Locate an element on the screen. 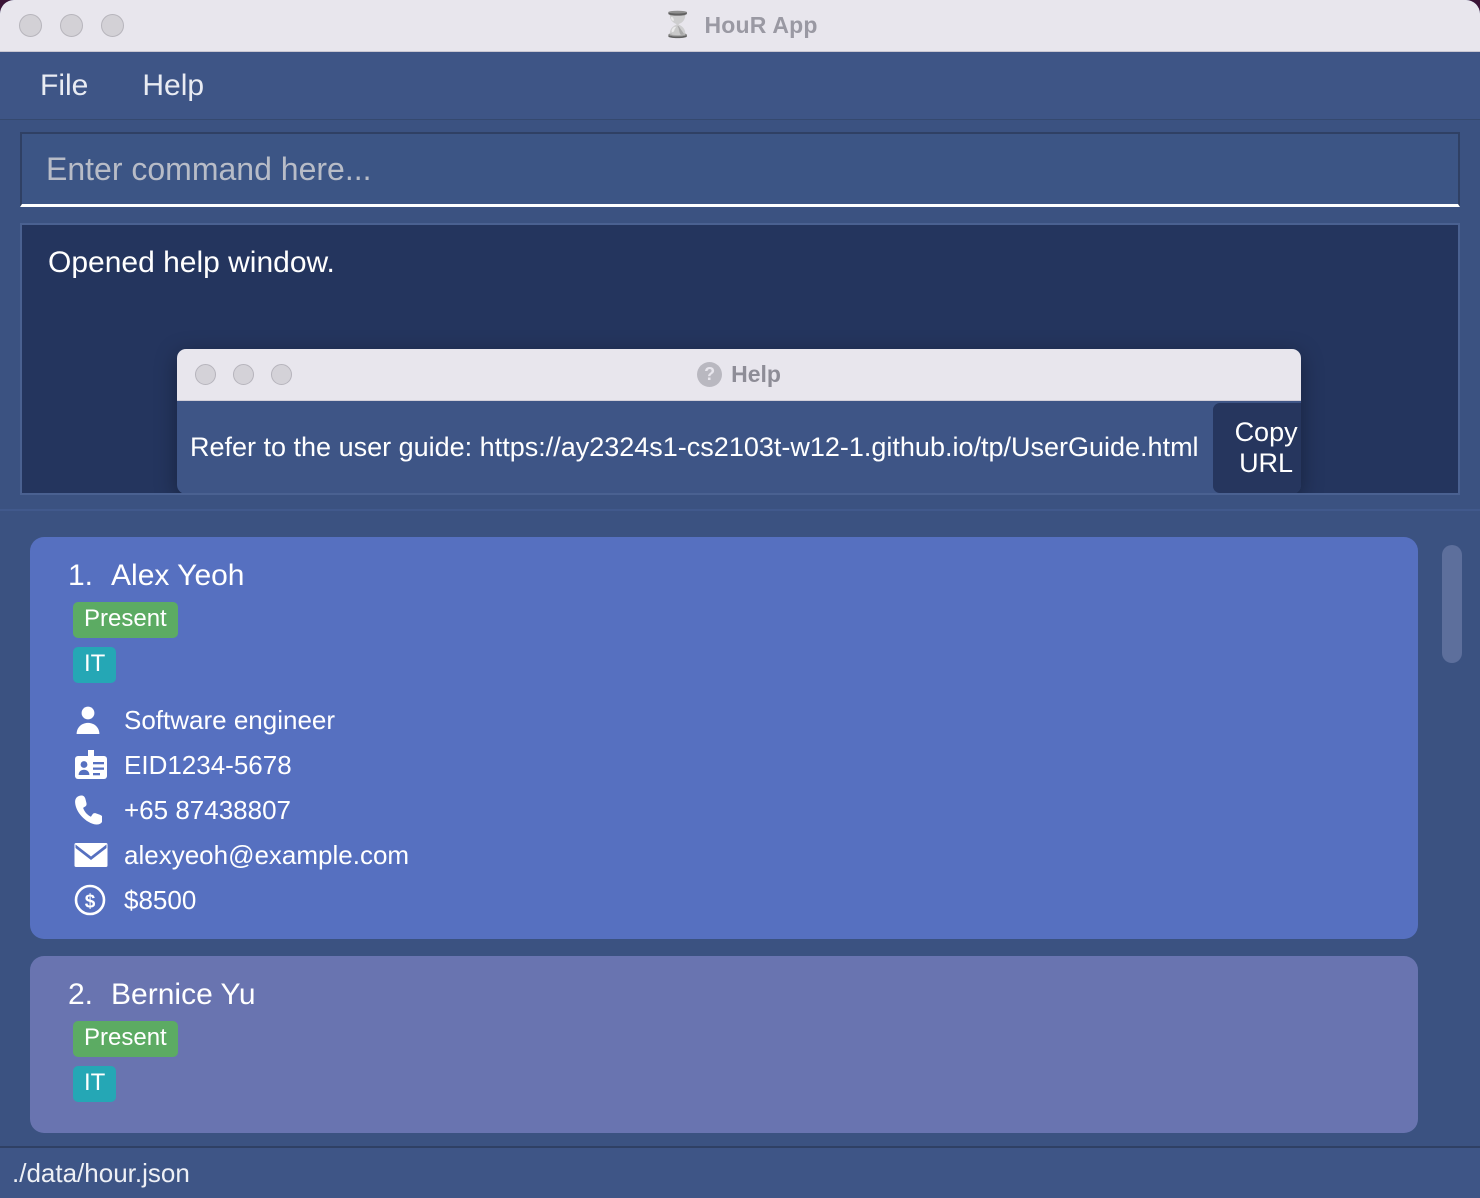 This screenshot has width=1480, height=1198. scrollbar-thumb is located at coordinates (1452, 604).